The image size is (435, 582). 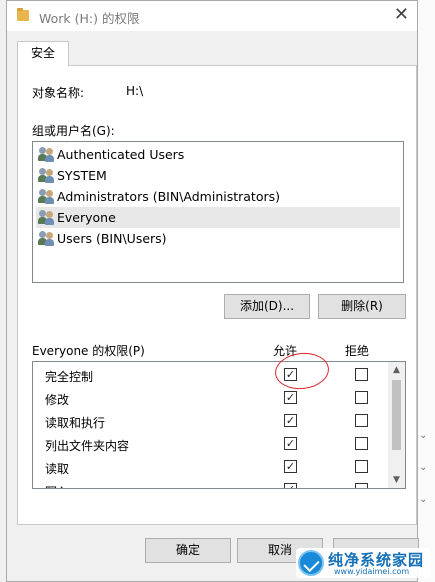 I want to click on permission-name: 列出文件夹内容, so click(x=87, y=446).